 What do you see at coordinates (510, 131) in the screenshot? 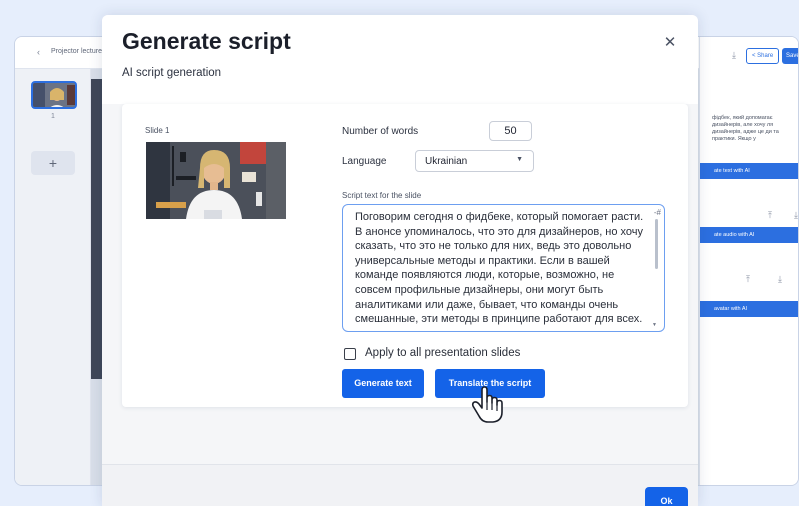
I see `words-count-input` at bounding box center [510, 131].